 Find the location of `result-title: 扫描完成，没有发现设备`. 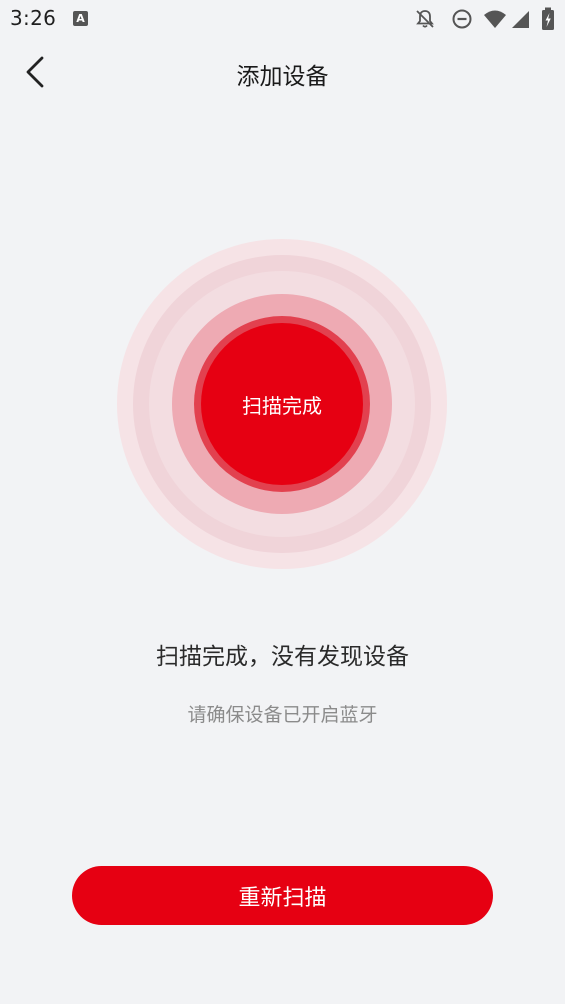

result-title: 扫描完成，没有发现设备 is located at coordinates (282, 657).